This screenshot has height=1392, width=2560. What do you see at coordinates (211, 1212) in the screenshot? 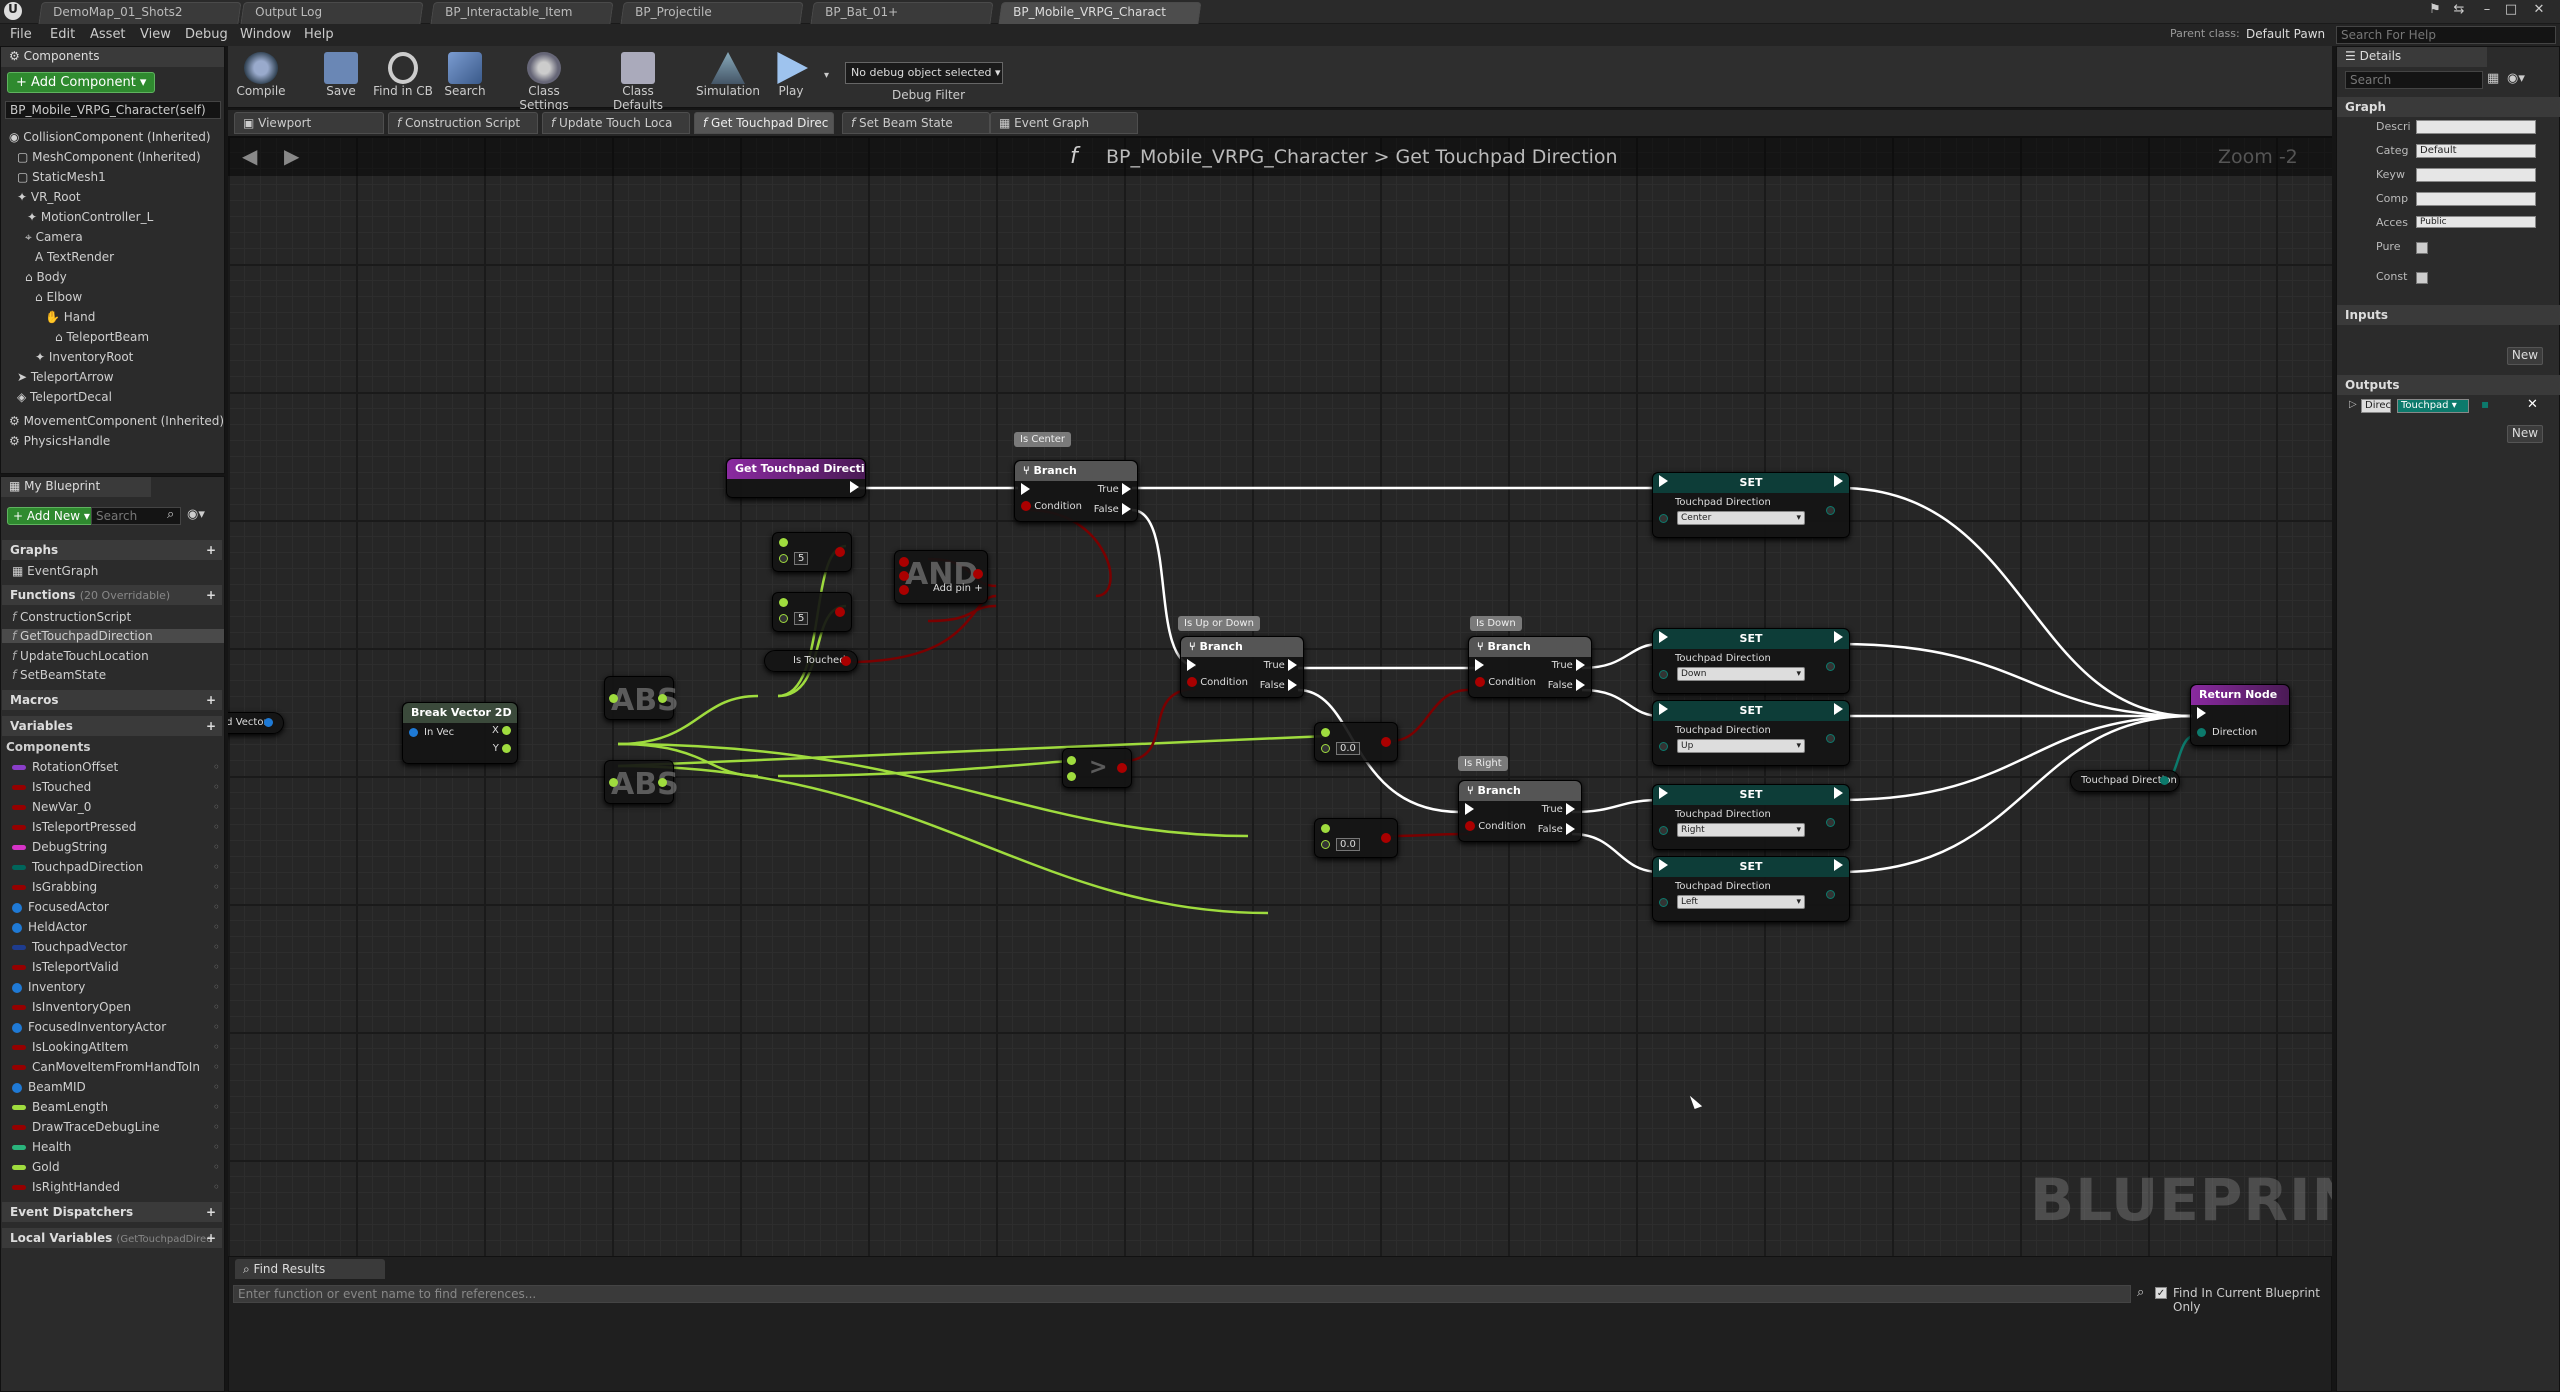
I see `add-dispatcher-icon: +` at bounding box center [211, 1212].